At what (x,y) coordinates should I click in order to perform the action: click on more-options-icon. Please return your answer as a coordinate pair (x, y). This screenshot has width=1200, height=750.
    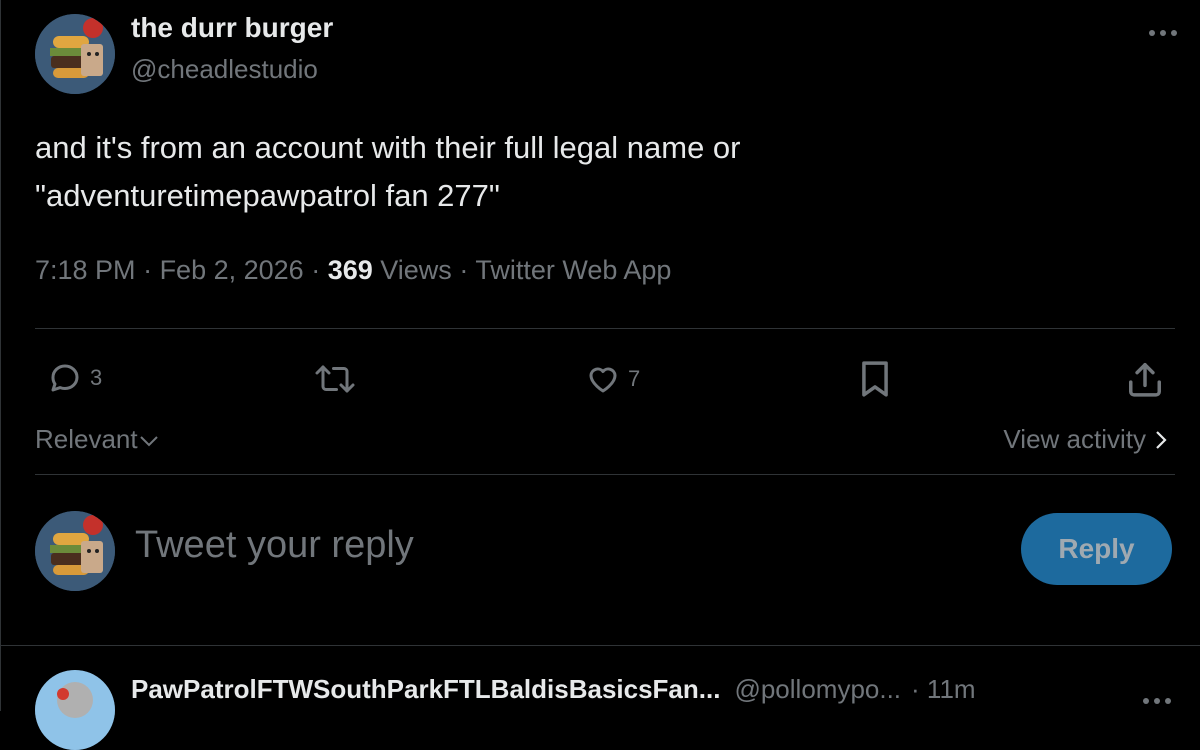
    Looking at the image, I should click on (1163, 31).